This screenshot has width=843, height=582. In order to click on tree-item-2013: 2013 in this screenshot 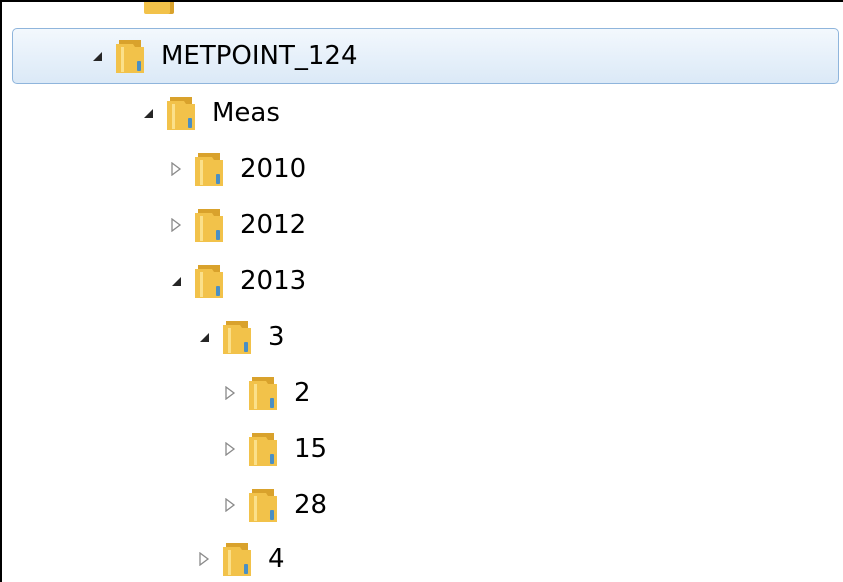, I will do `click(422, 281)`.